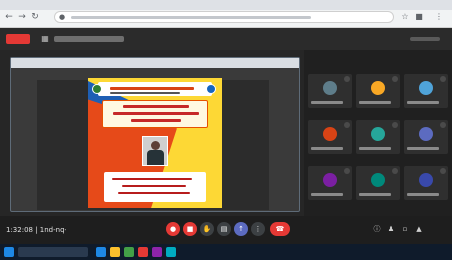 The width and height of the screenshot is (452, 260). Describe the element at coordinates (173, 229) in the screenshot. I see `mic-icon: ●` at that location.